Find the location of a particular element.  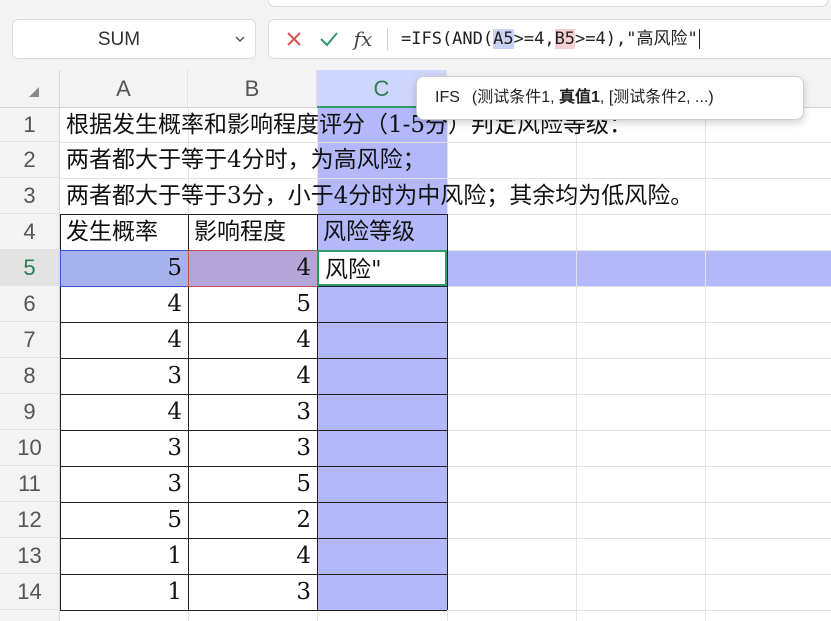

row-header-4: 4 is located at coordinates (30, 232).